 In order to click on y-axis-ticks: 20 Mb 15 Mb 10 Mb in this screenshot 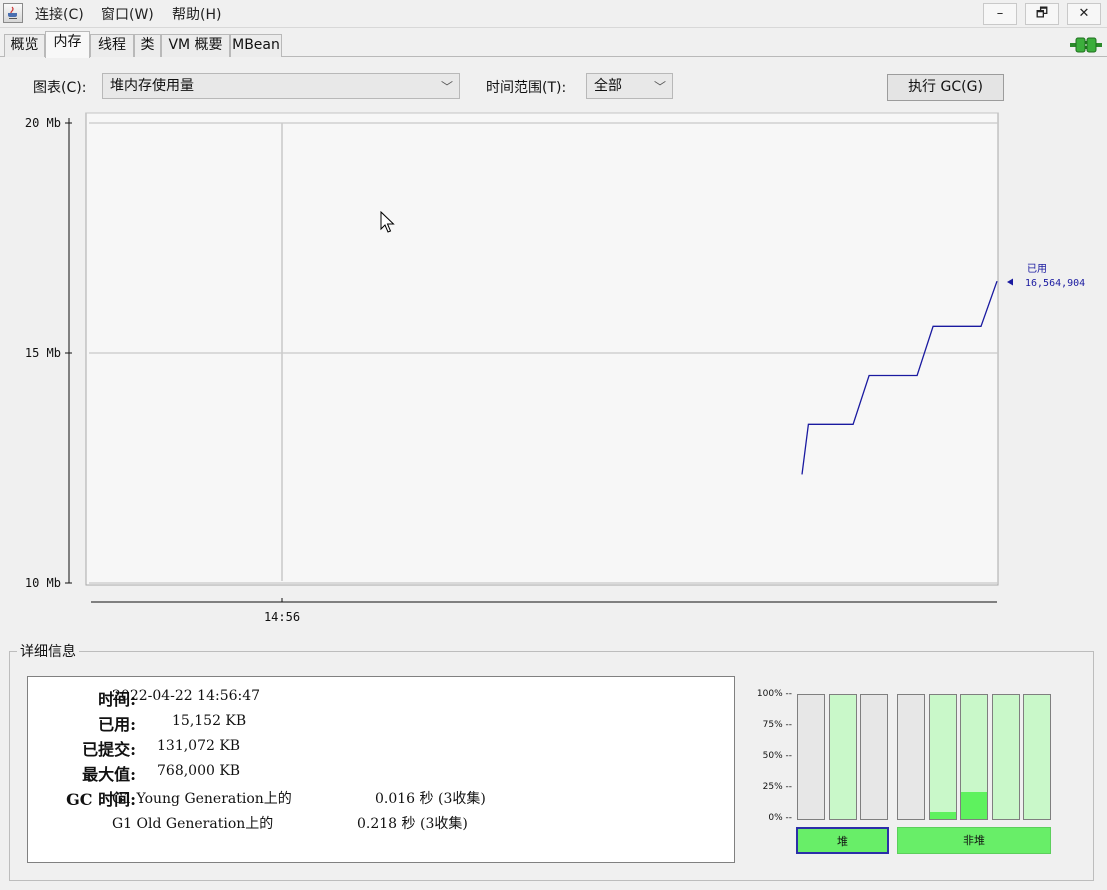, I will do `click(48, 353)`.